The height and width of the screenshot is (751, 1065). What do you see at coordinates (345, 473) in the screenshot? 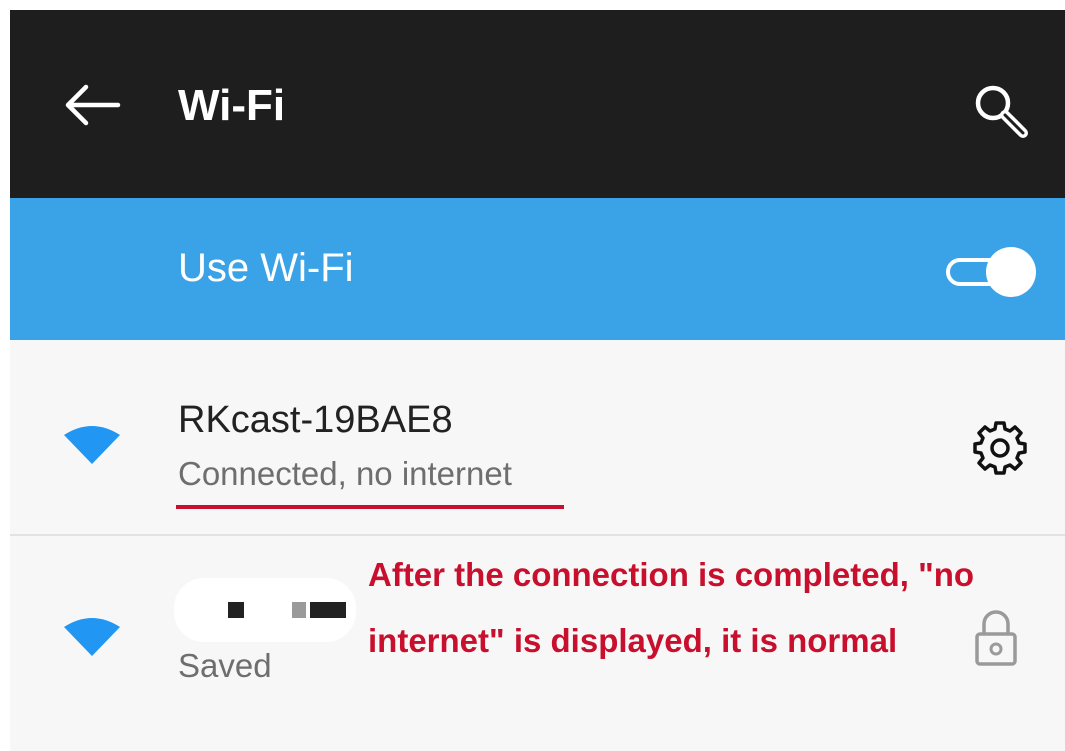
I see `network-status: Connected, no internet` at bounding box center [345, 473].